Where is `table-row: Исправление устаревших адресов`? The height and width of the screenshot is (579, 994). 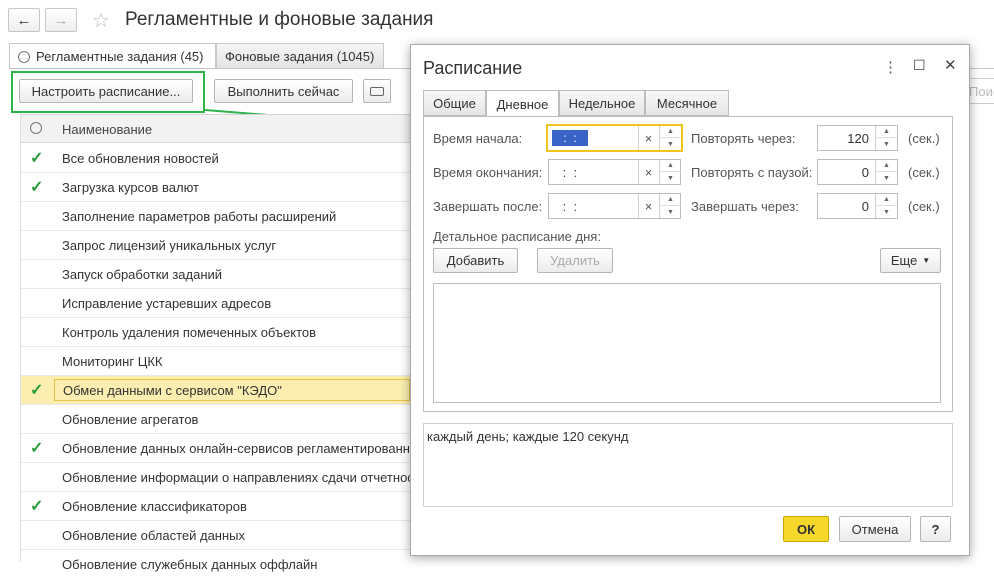 table-row: Исправление устаревших адресов is located at coordinates (215, 303).